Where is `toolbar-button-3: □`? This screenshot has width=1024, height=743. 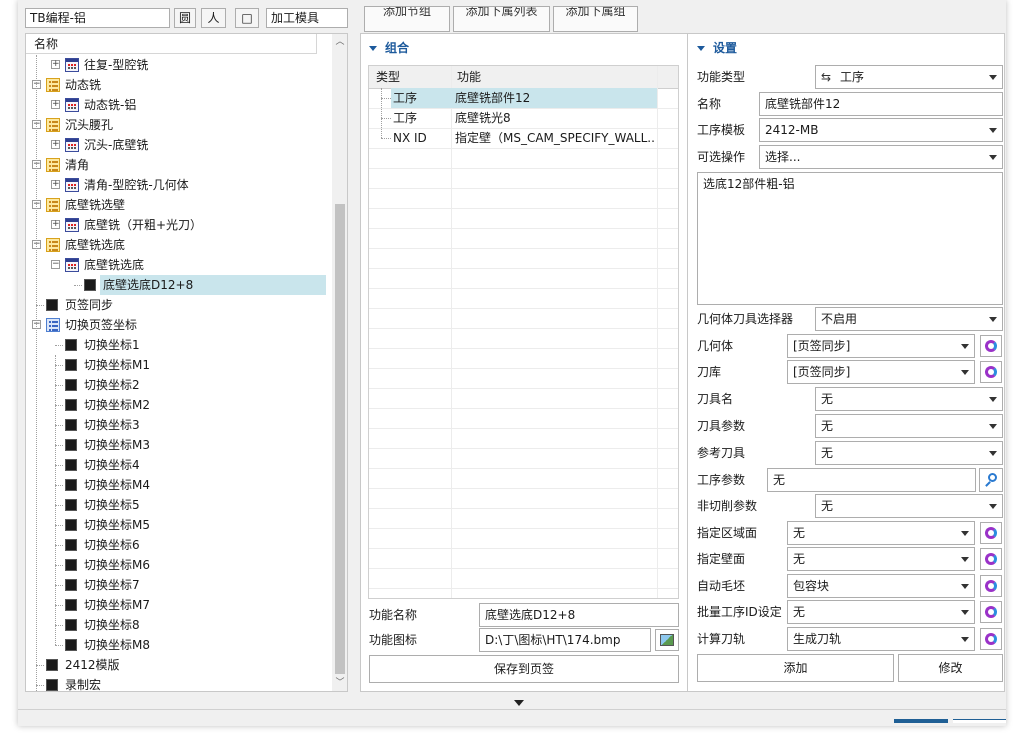 toolbar-button-3: □ is located at coordinates (247, 18).